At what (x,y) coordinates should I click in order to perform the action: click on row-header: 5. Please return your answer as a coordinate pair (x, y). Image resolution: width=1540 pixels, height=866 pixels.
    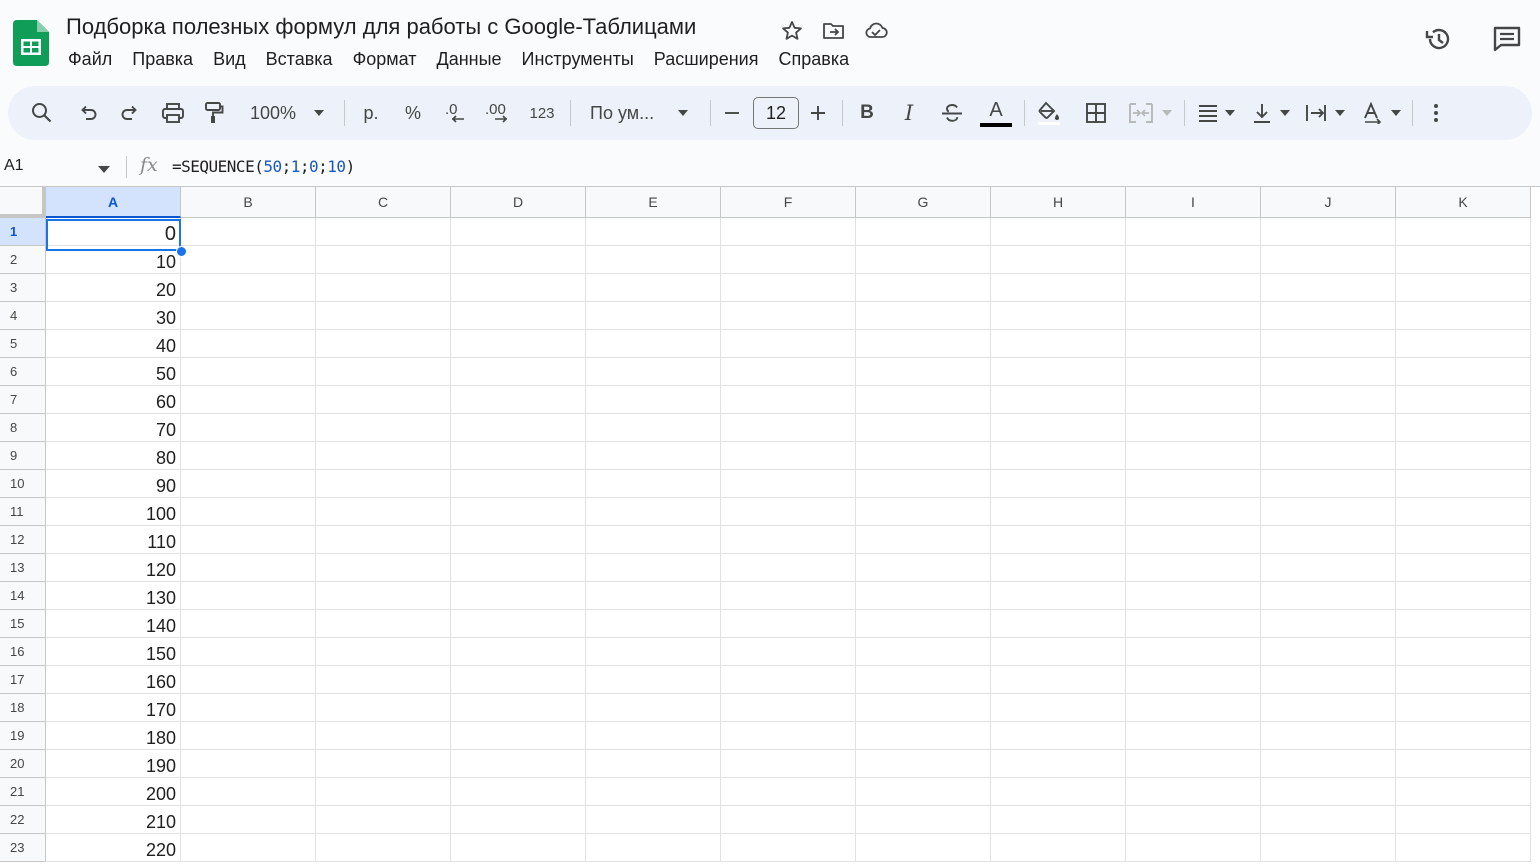
    Looking at the image, I should click on (23, 344).